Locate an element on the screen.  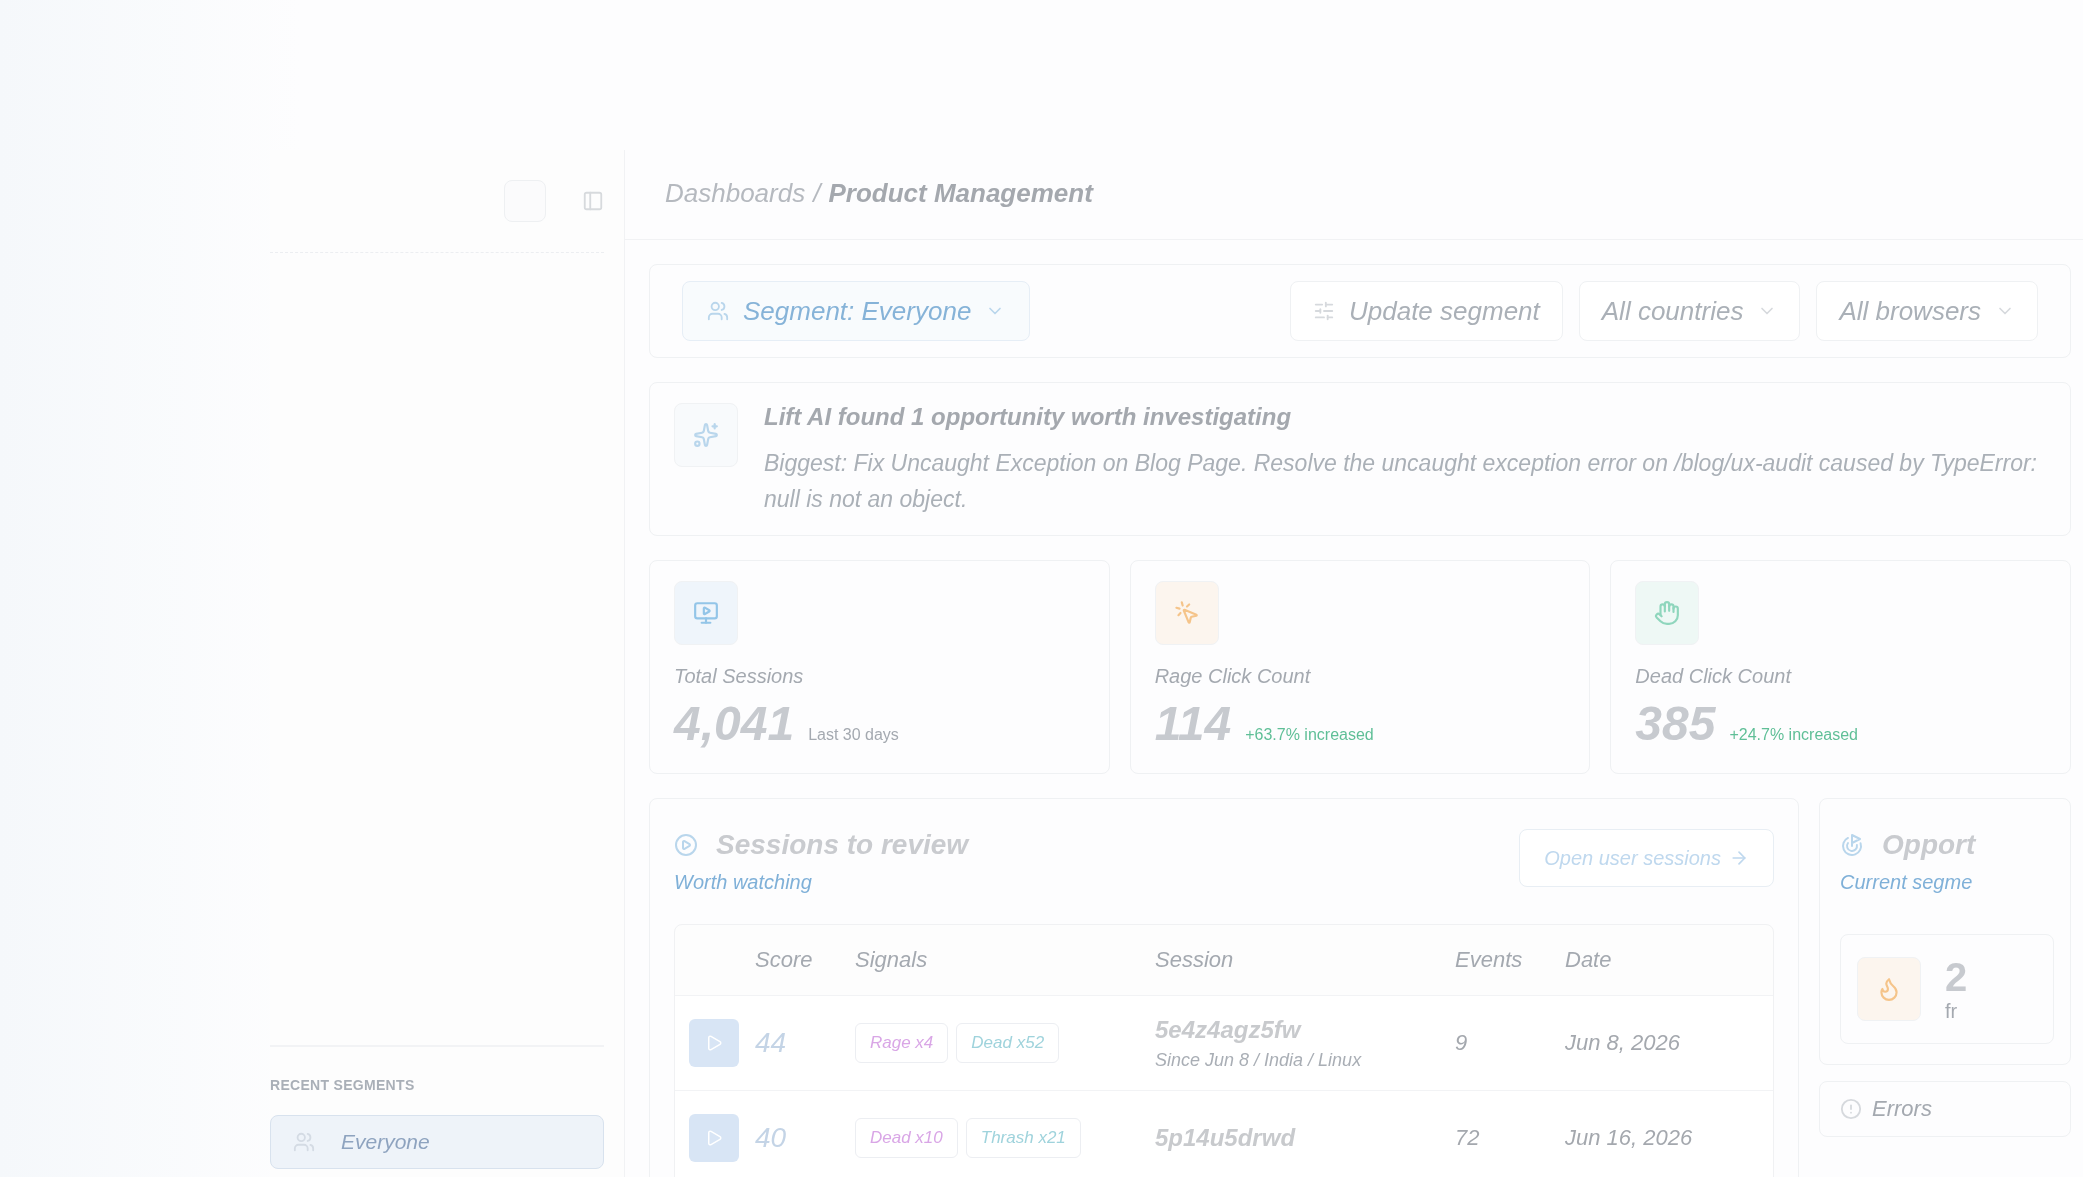
segment-item: Everyone is located at coordinates (437, 1142).